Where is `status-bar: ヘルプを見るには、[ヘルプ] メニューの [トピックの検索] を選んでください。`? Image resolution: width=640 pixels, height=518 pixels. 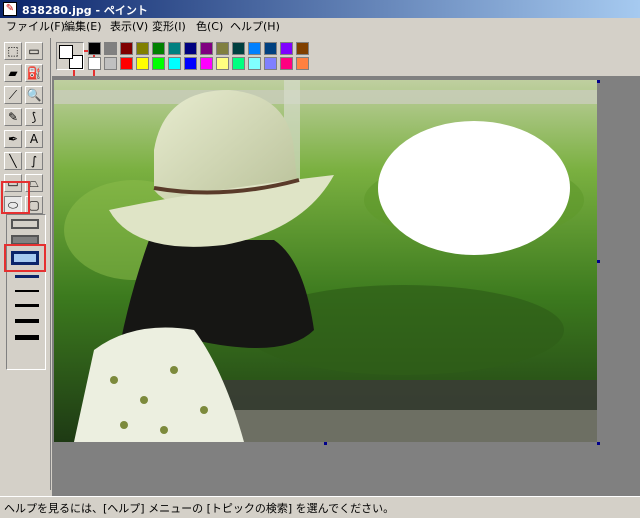 status-bar: ヘルプを見るには、[ヘルプ] メニューの [トピックの検索] を選んでください。 is located at coordinates (320, 507).